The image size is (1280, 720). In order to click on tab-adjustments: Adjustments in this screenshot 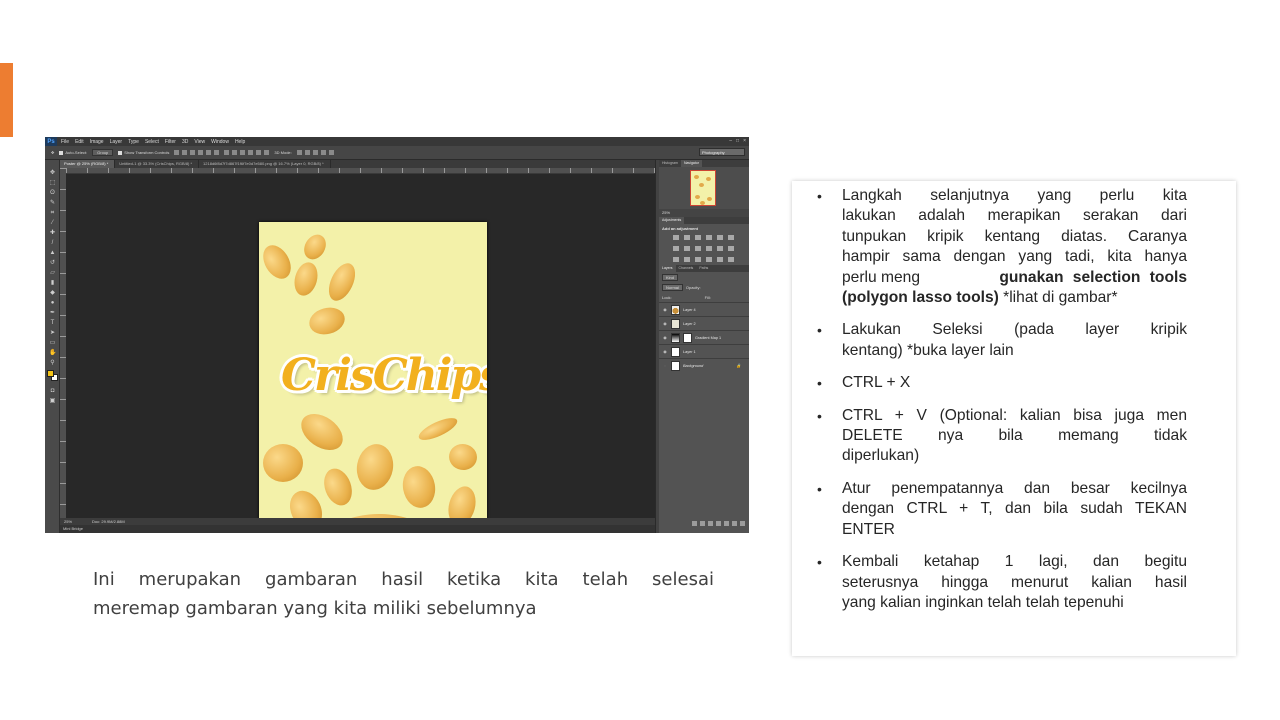, I will do `click(672, 220)`.